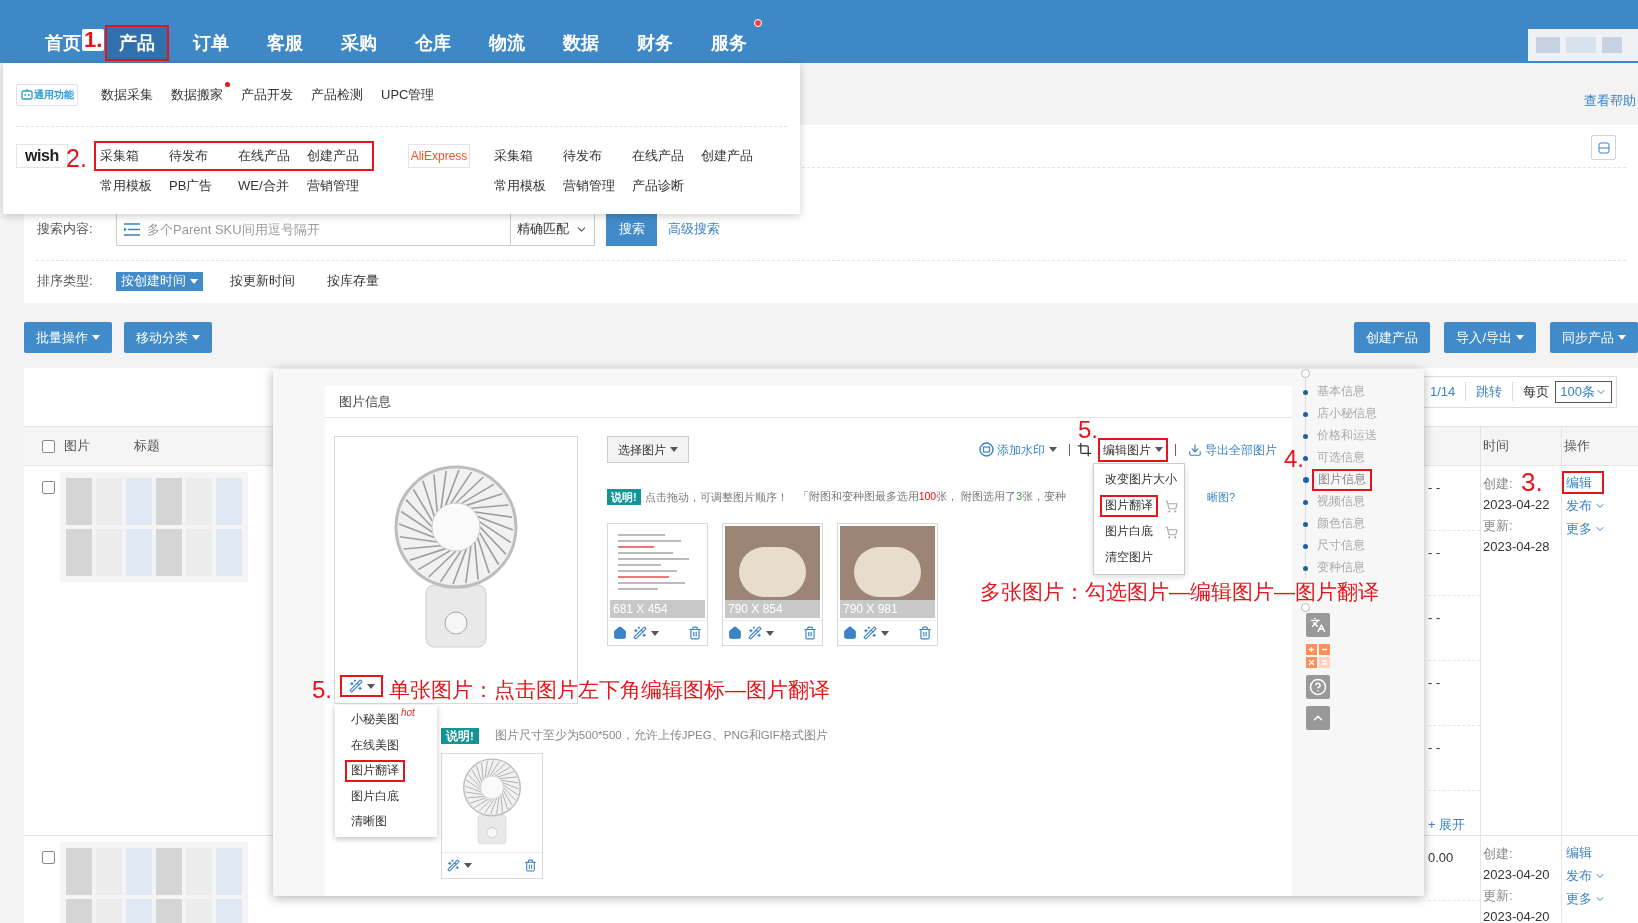 The image size is (1638, 923). I want to click on nav-tab: 产品, so click(137, 43).